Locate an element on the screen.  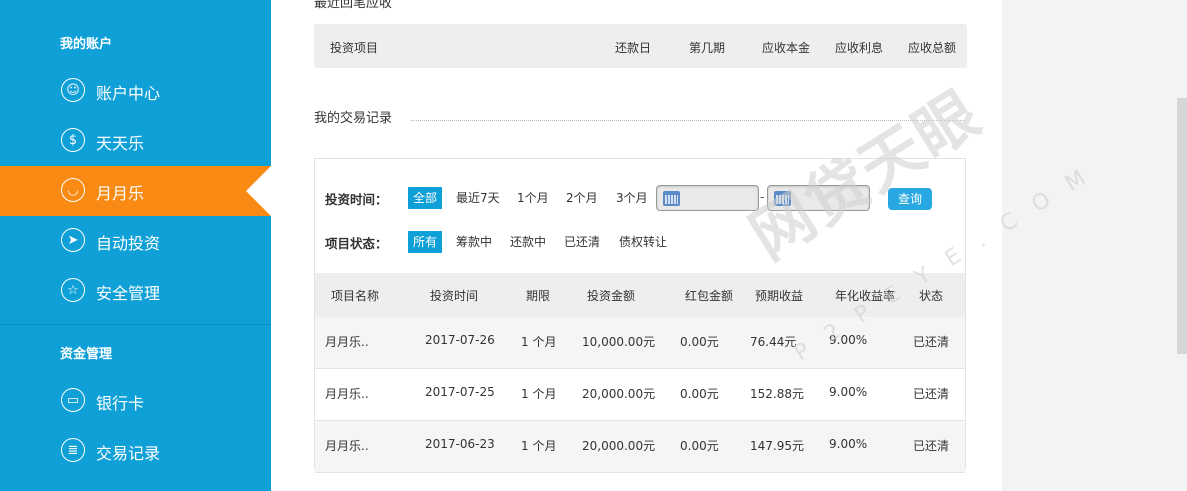
piggy-bank-icon: ◡ is located at coordinates (73, 190).